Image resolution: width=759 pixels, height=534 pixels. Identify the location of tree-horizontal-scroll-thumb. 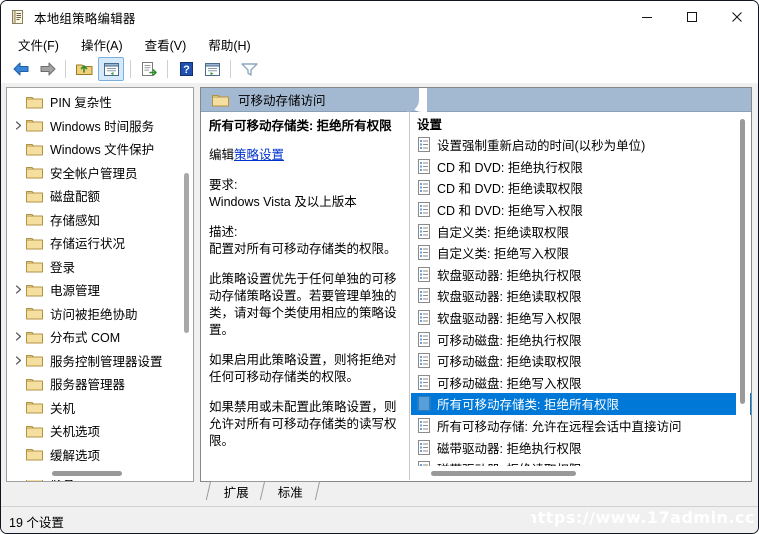
(87, 473).